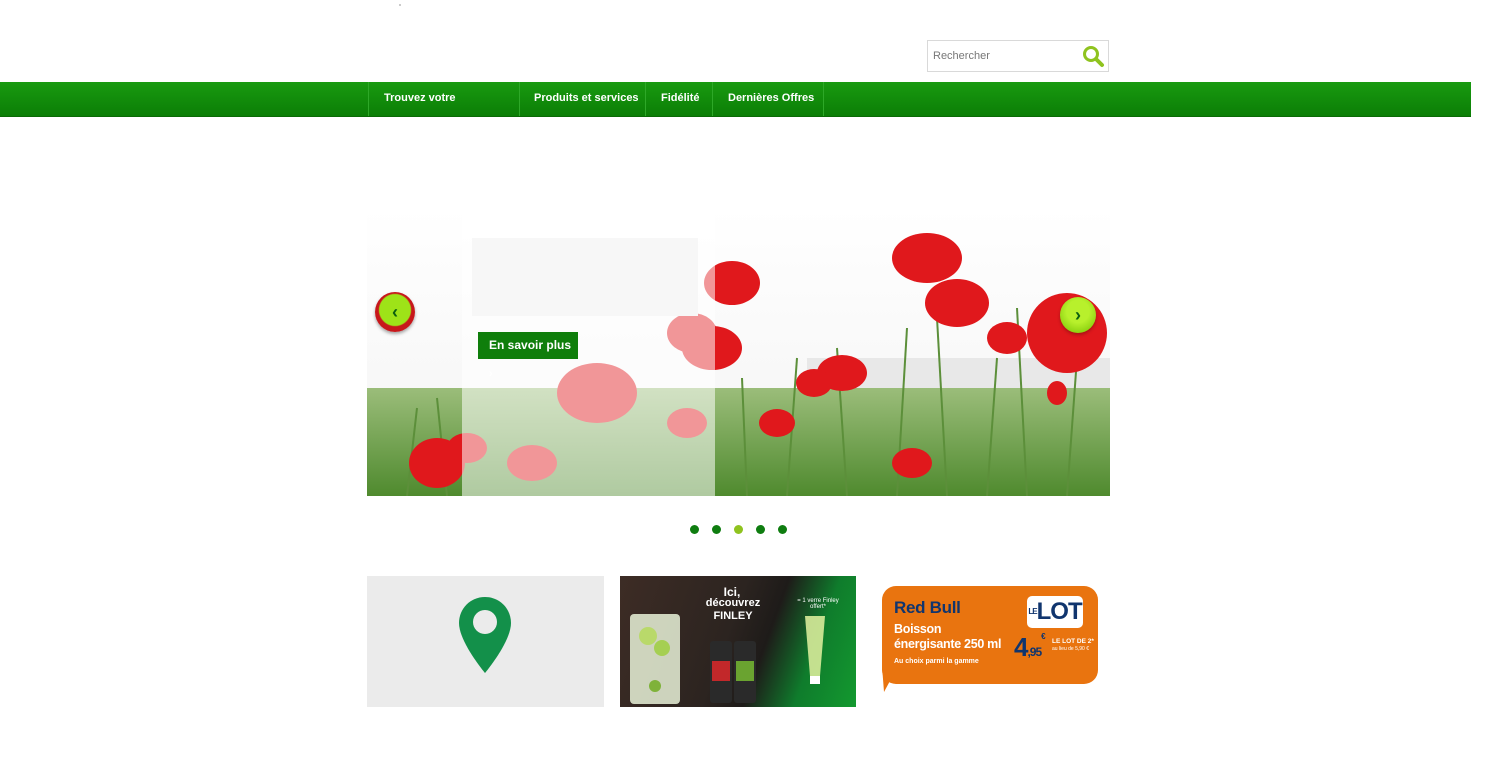  What do you see at coordinates (918, 629) in the screenshot?
I see `redbull-subtitle-1: Boisson` at bounding box center [918, 629].